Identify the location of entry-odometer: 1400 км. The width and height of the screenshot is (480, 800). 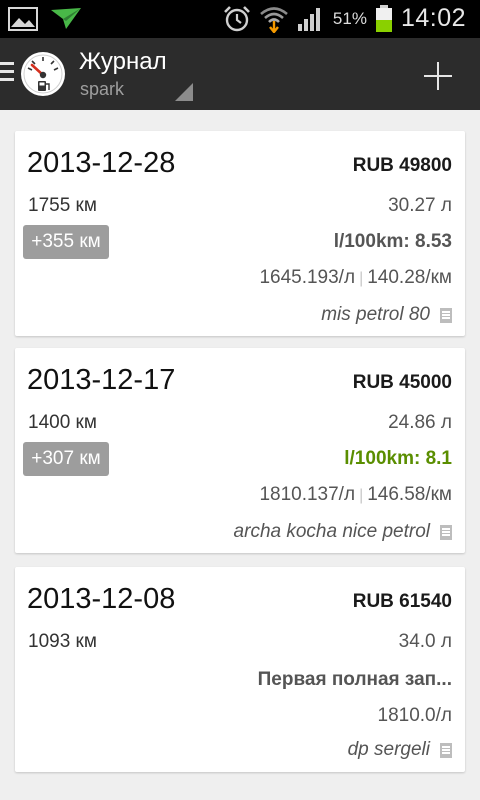
(62, 422).